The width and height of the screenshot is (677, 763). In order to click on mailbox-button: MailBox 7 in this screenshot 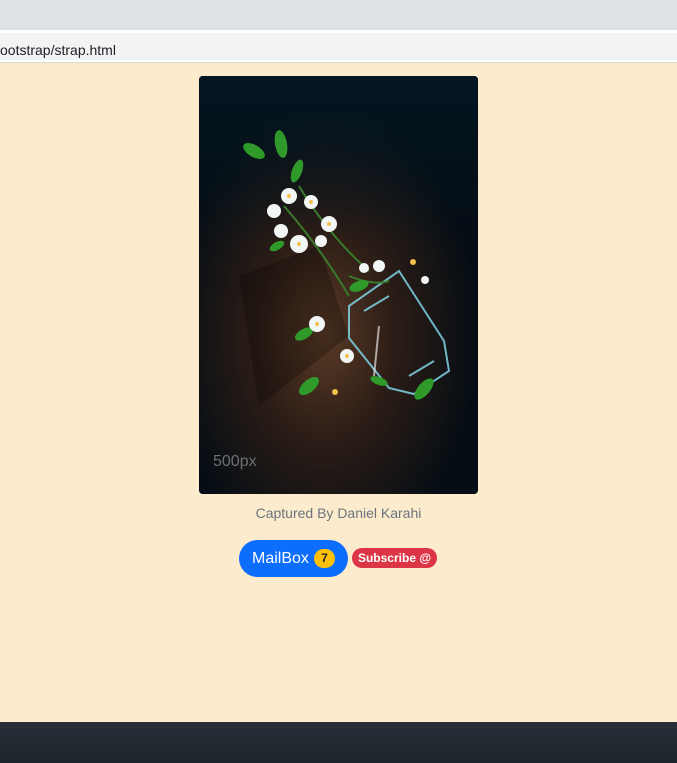, I will do `click(293, 558)`.